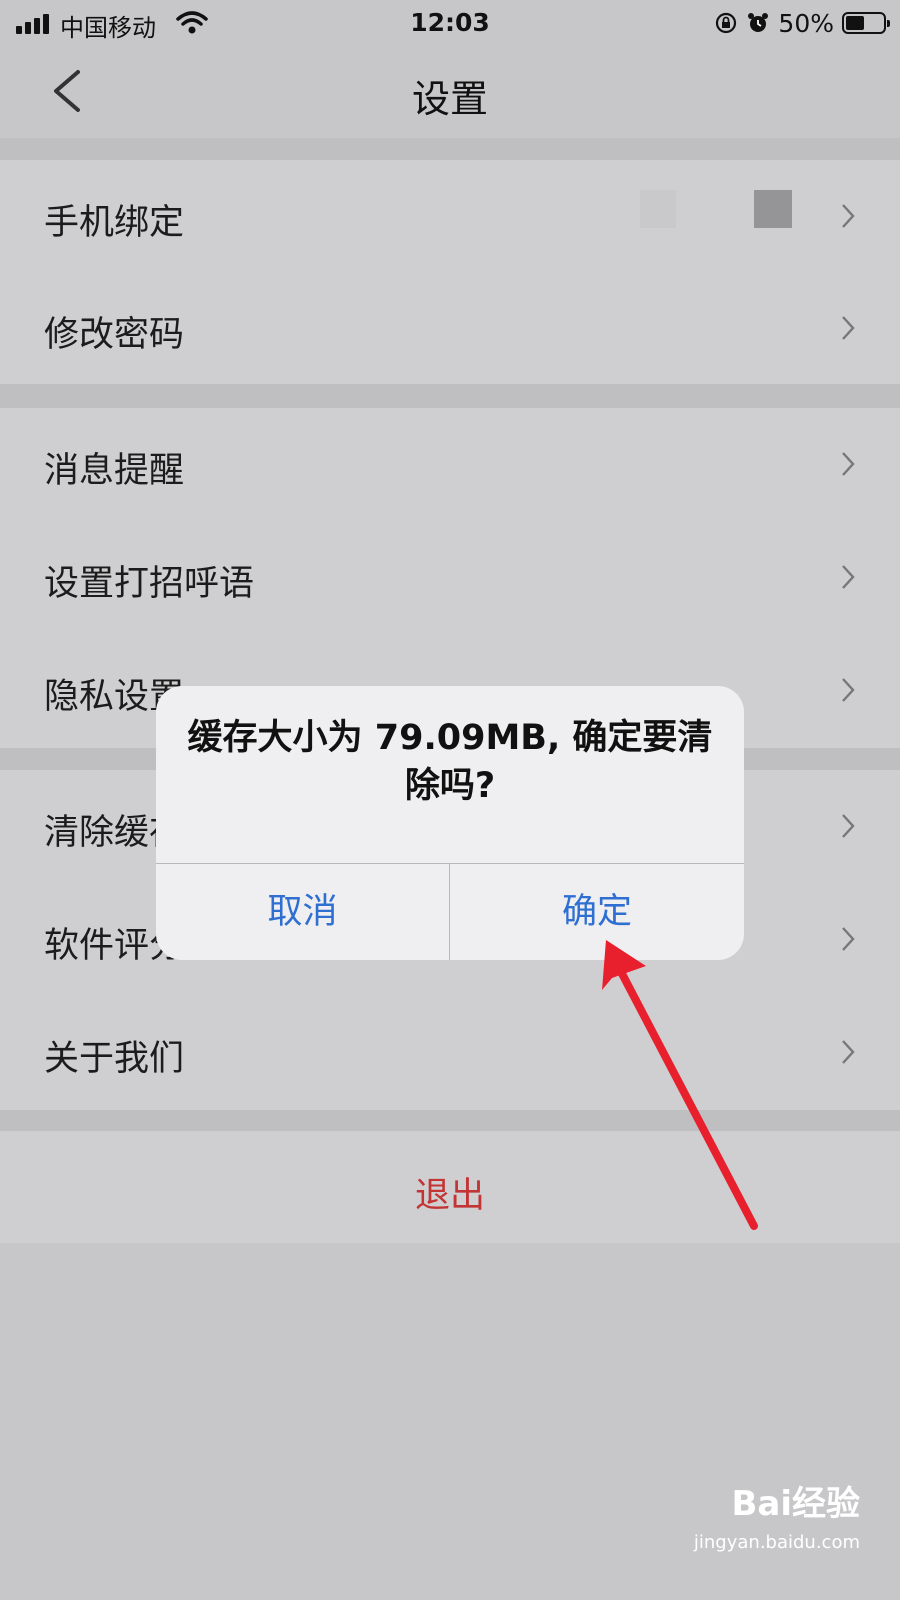 The height and width of the screenshot is (1600, 900). Describe the element at coordinates (450, 762) in the screenshot. I see `dialog-message: 缓存大小为 79.09MB, 确定要清除吗?` at that location.